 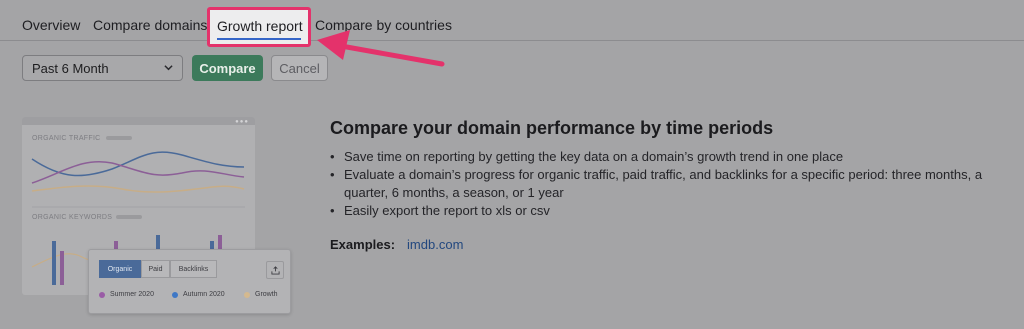 What do you see at coordinates (168, 68) in the screenshot?
I see `chevron-down-icon` at bounding box center [168, 68].